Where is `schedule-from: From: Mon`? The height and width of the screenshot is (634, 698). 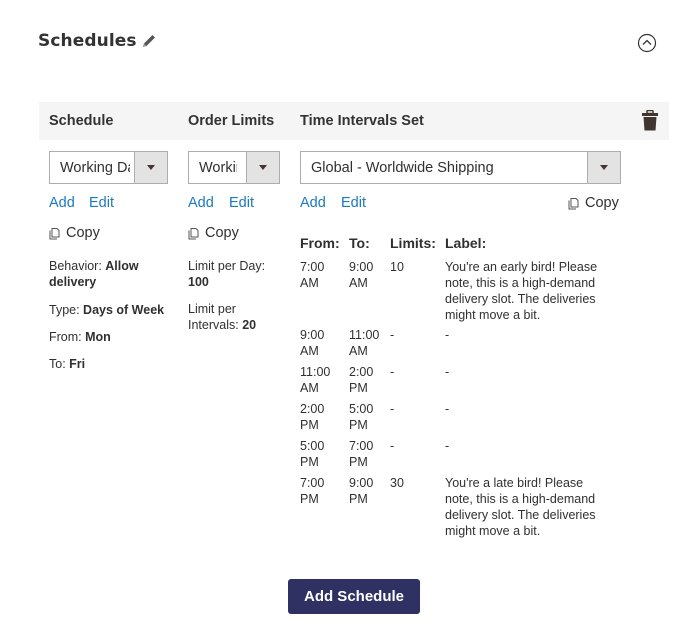 schedule-from: From: Mon is located at coordinates (80, 337).